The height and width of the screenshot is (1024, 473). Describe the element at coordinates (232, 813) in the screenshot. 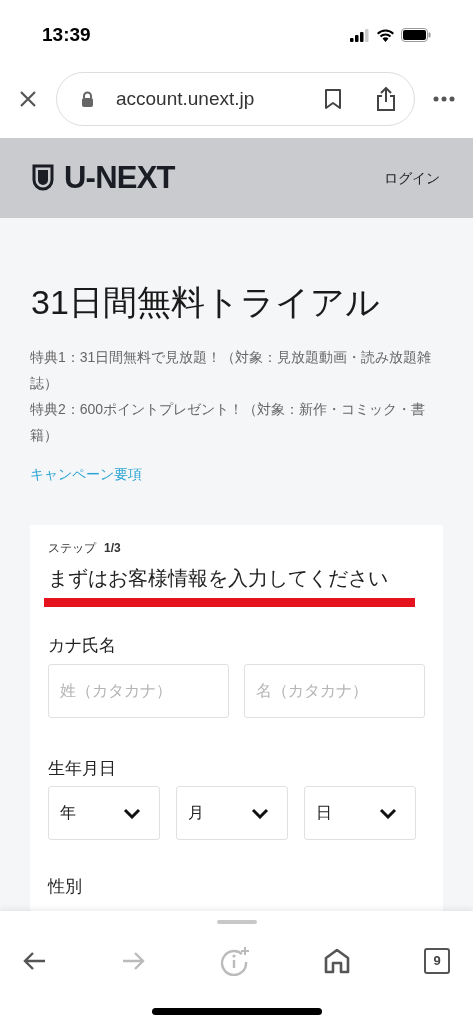

I see `dropdown: 月` at that location.